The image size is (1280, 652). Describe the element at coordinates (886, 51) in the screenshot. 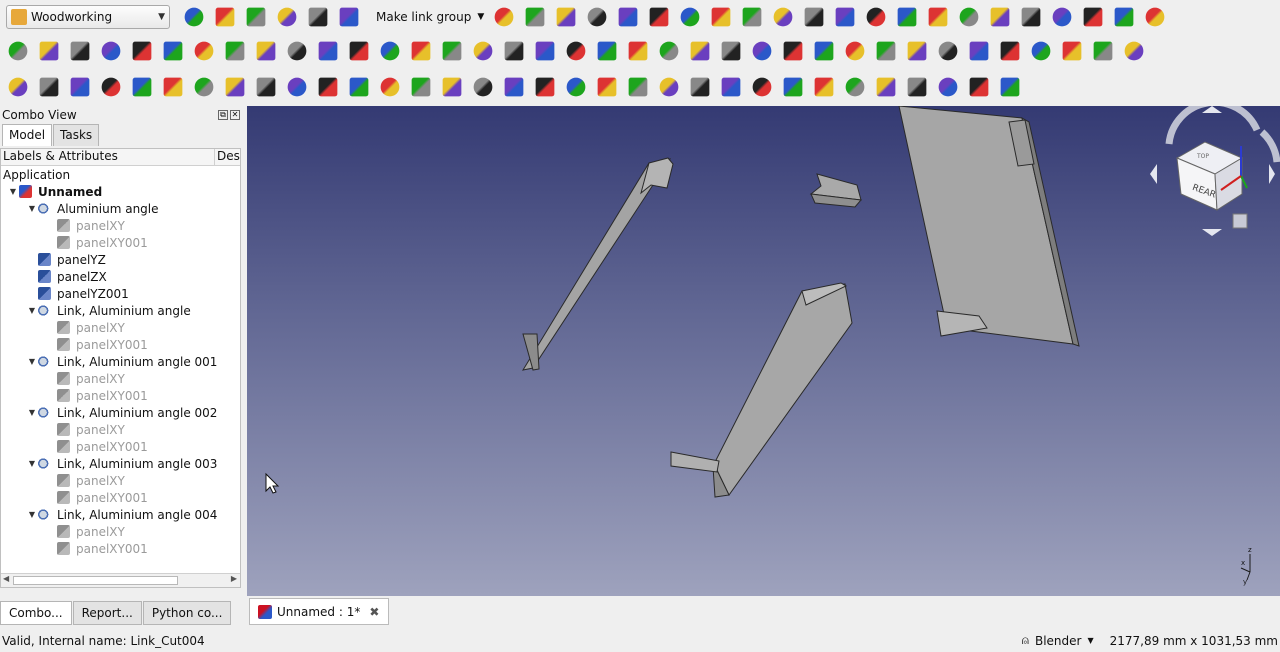

I see `color-cube-icon` at that location.